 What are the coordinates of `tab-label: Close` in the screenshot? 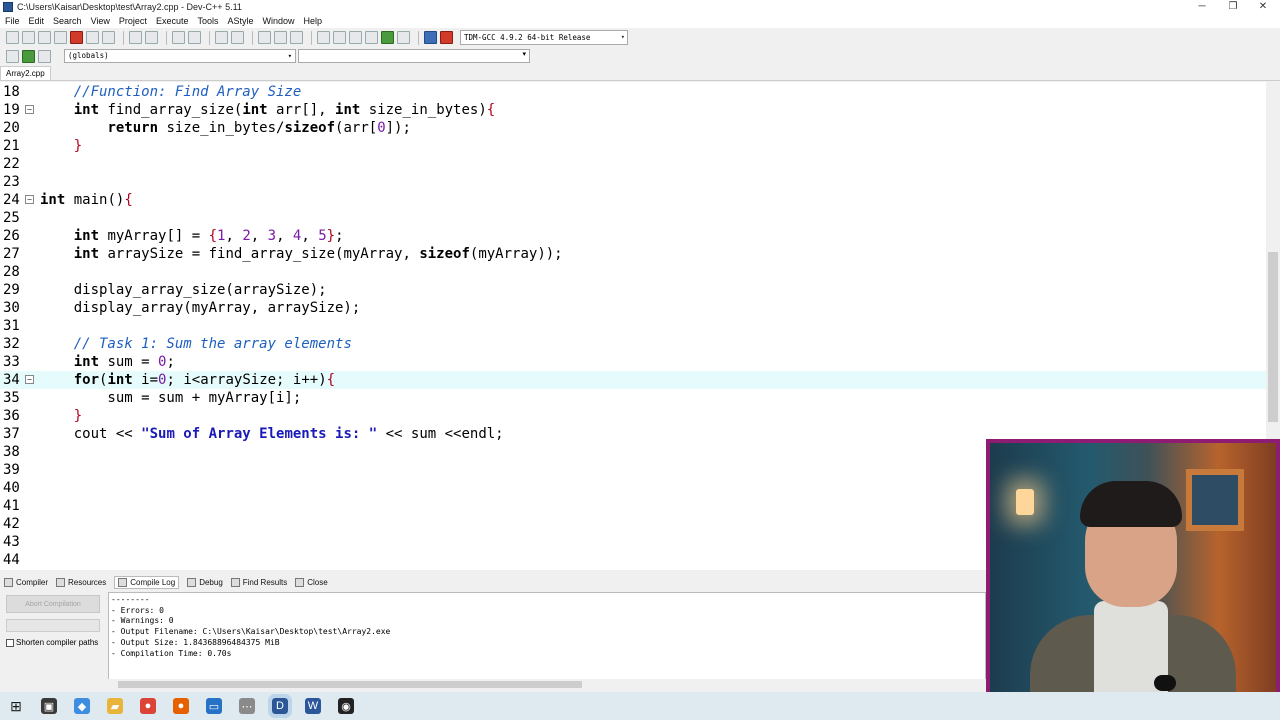 It's located at (317, 582).